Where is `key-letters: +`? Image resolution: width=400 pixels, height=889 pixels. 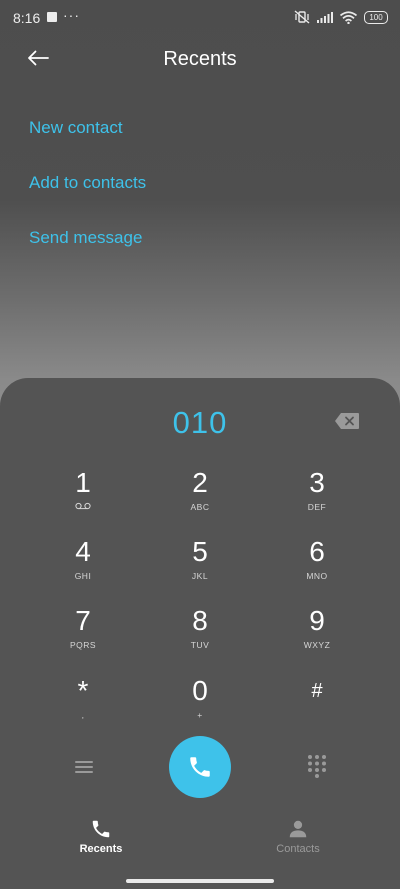
key-letters: + is located at coordinates (200, 715).